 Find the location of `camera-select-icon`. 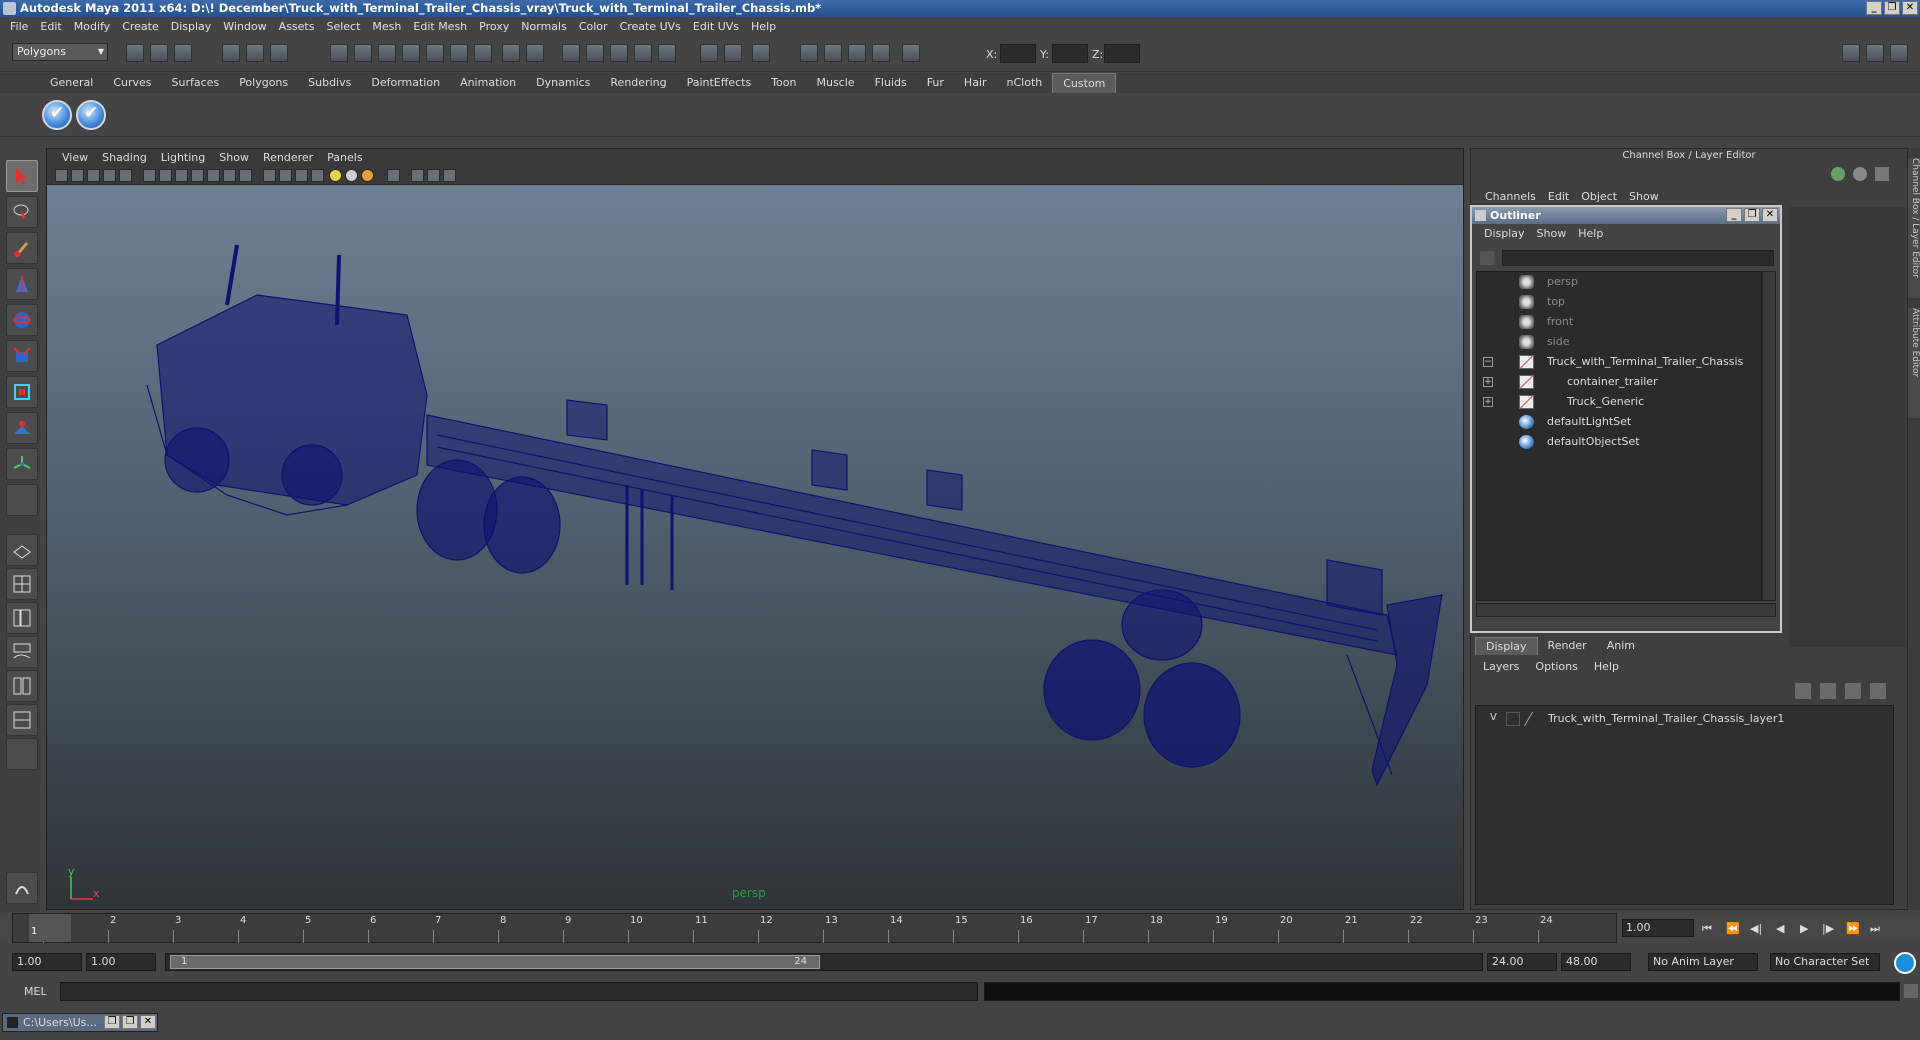

camera-select-icon is located at coordinates (61, 175).